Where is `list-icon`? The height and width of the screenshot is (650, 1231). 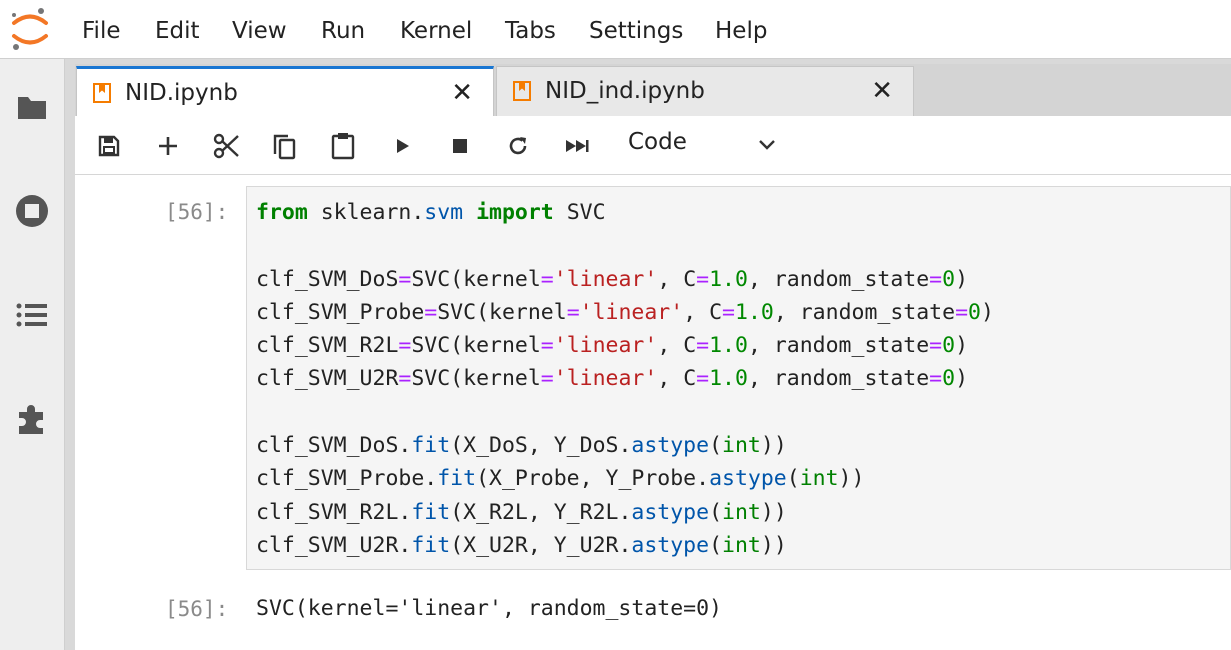 list-icon is located at coordinates (32, 315).